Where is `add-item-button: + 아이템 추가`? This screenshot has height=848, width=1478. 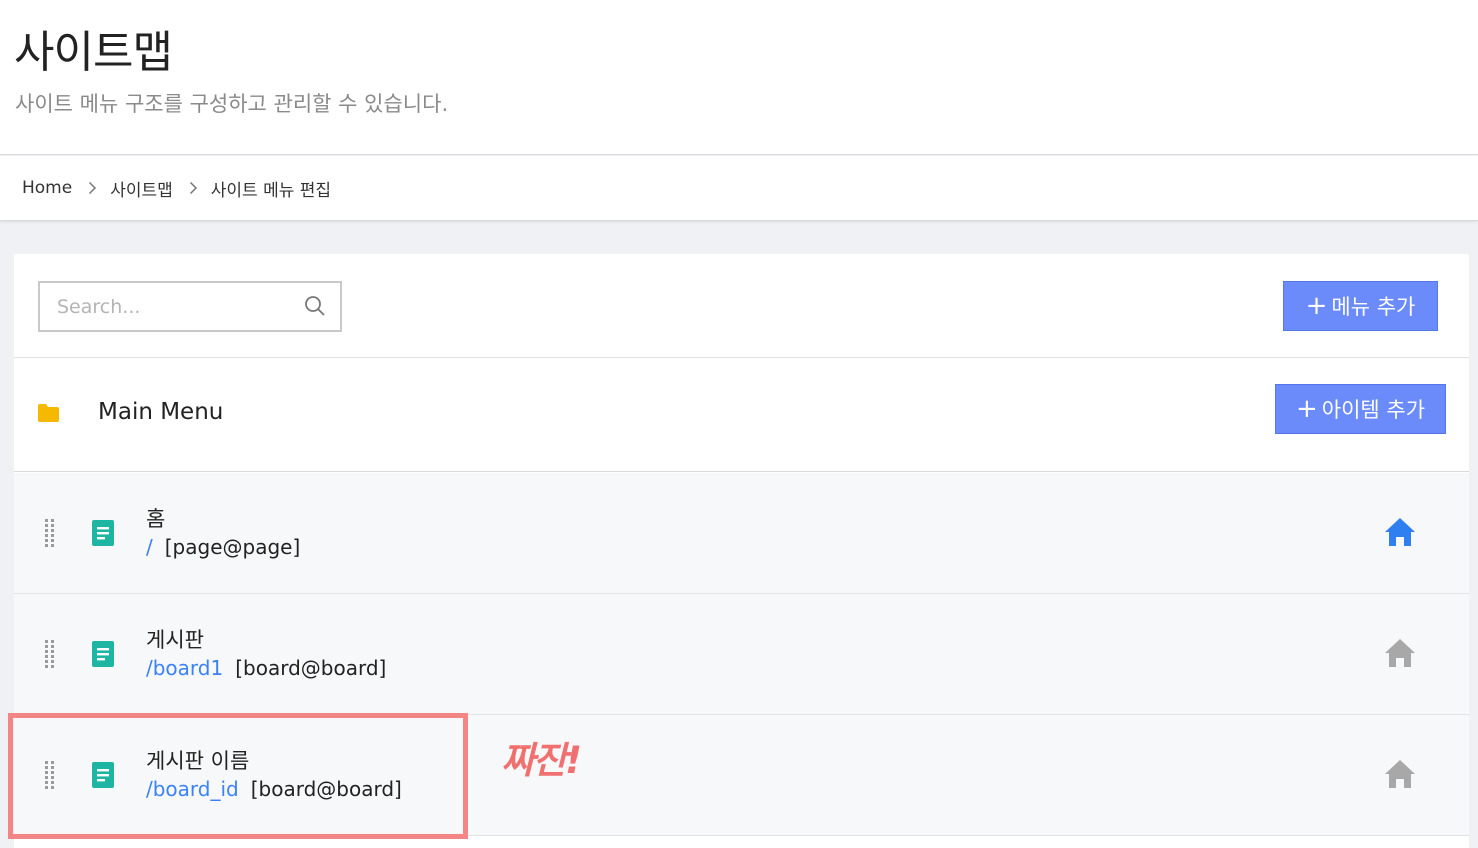
add-item-button: + 아이템 추가 is located at coordinates (1360, 409).